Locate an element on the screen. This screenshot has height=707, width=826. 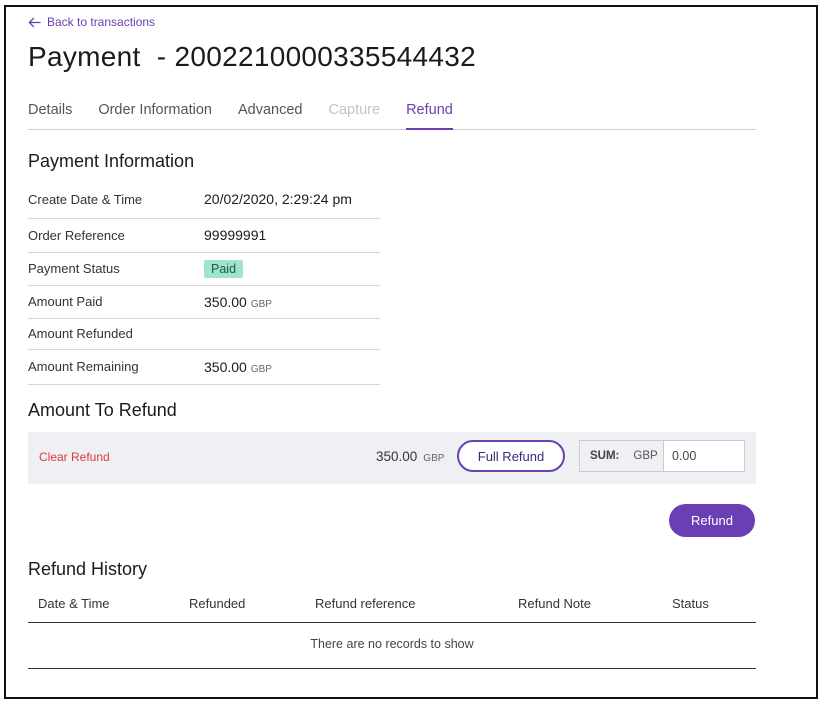
info-value: 99999991 is located at coordinates (292, 235).